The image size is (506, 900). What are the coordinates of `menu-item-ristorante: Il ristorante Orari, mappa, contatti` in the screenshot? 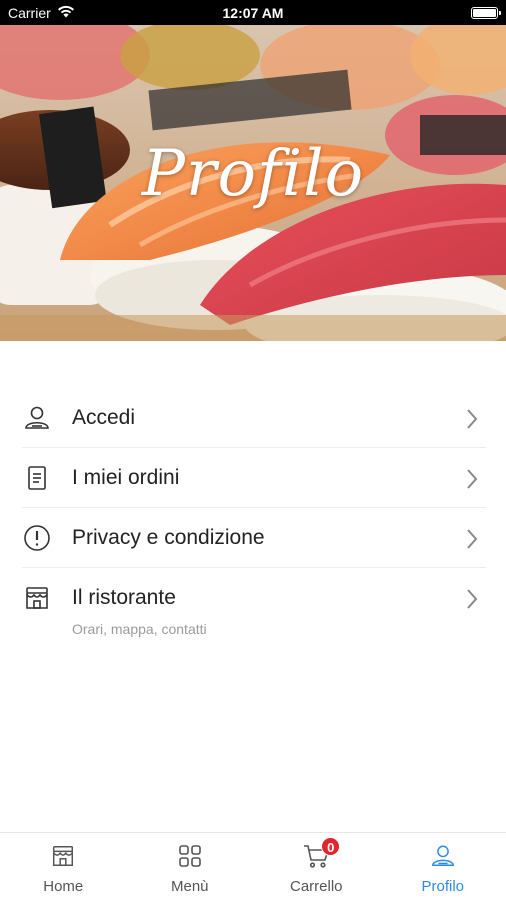 It's located at (254, 608).